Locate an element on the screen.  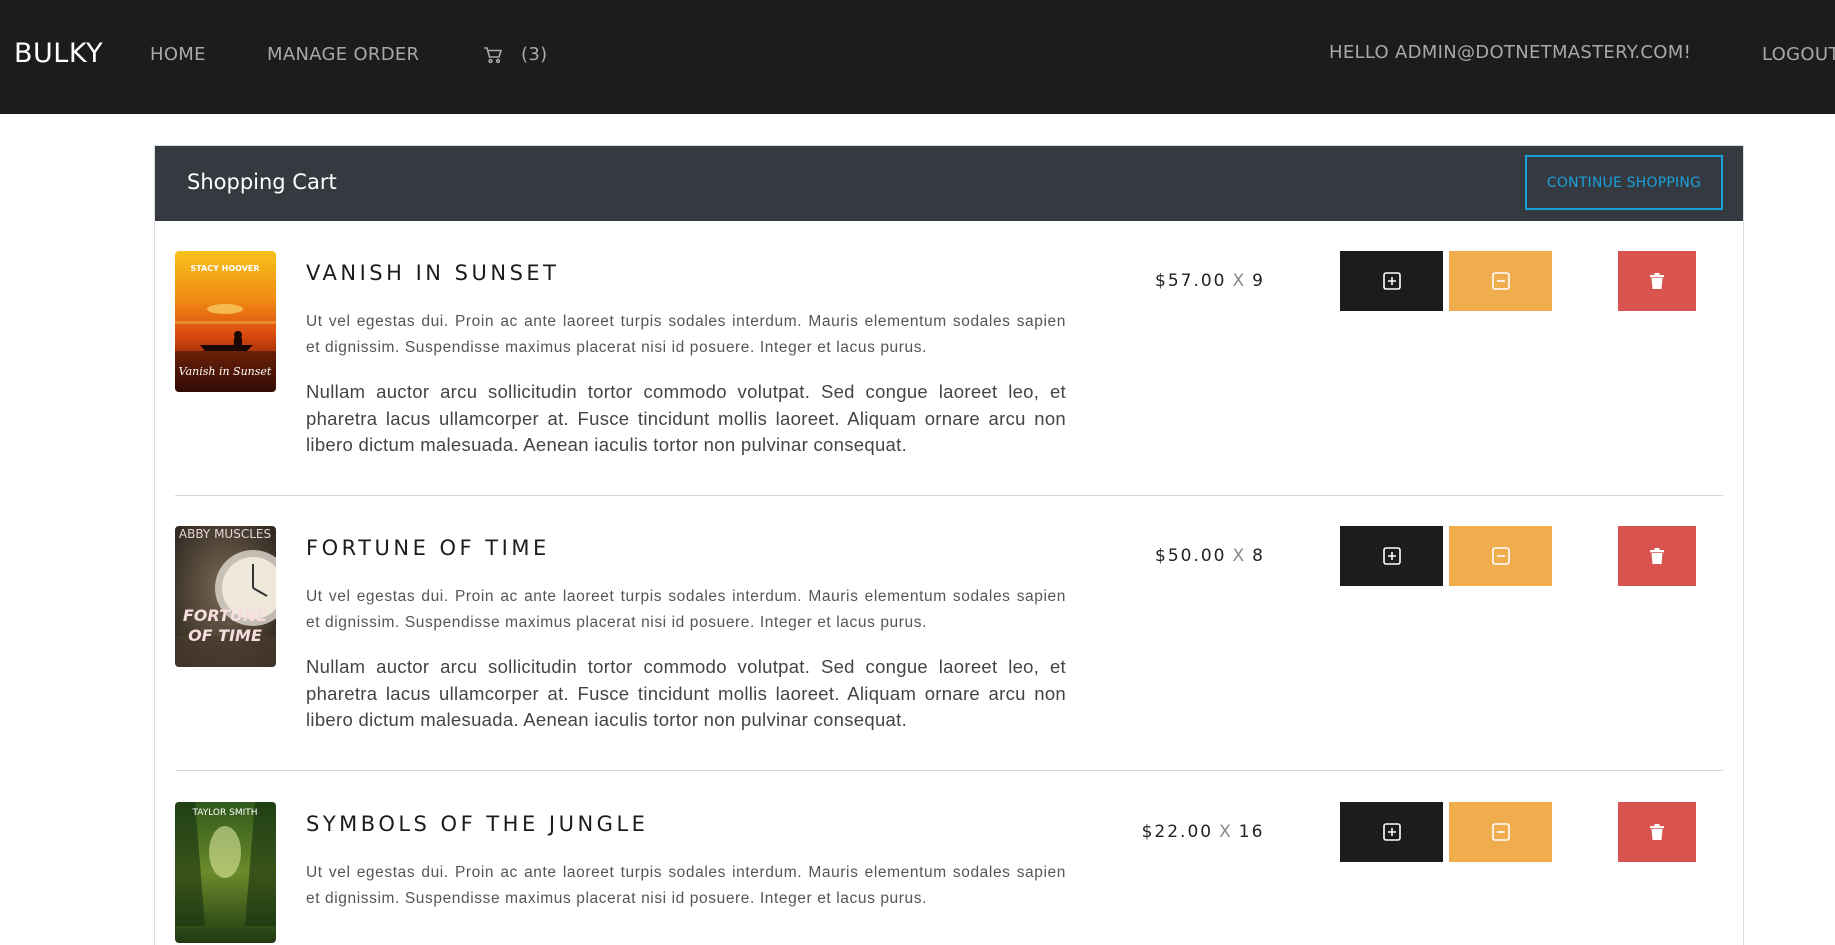
nav-cart-link: (3) is located at coordinates (515, 54).